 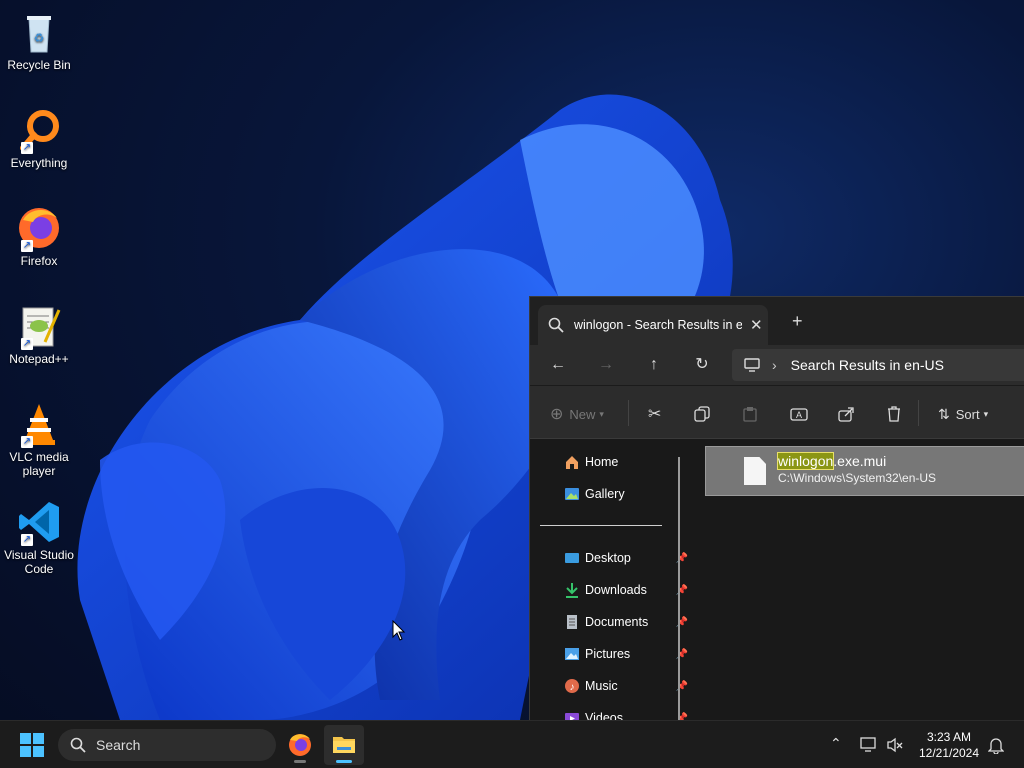 I want to click on active-indicator, so click(x=344, y=761).